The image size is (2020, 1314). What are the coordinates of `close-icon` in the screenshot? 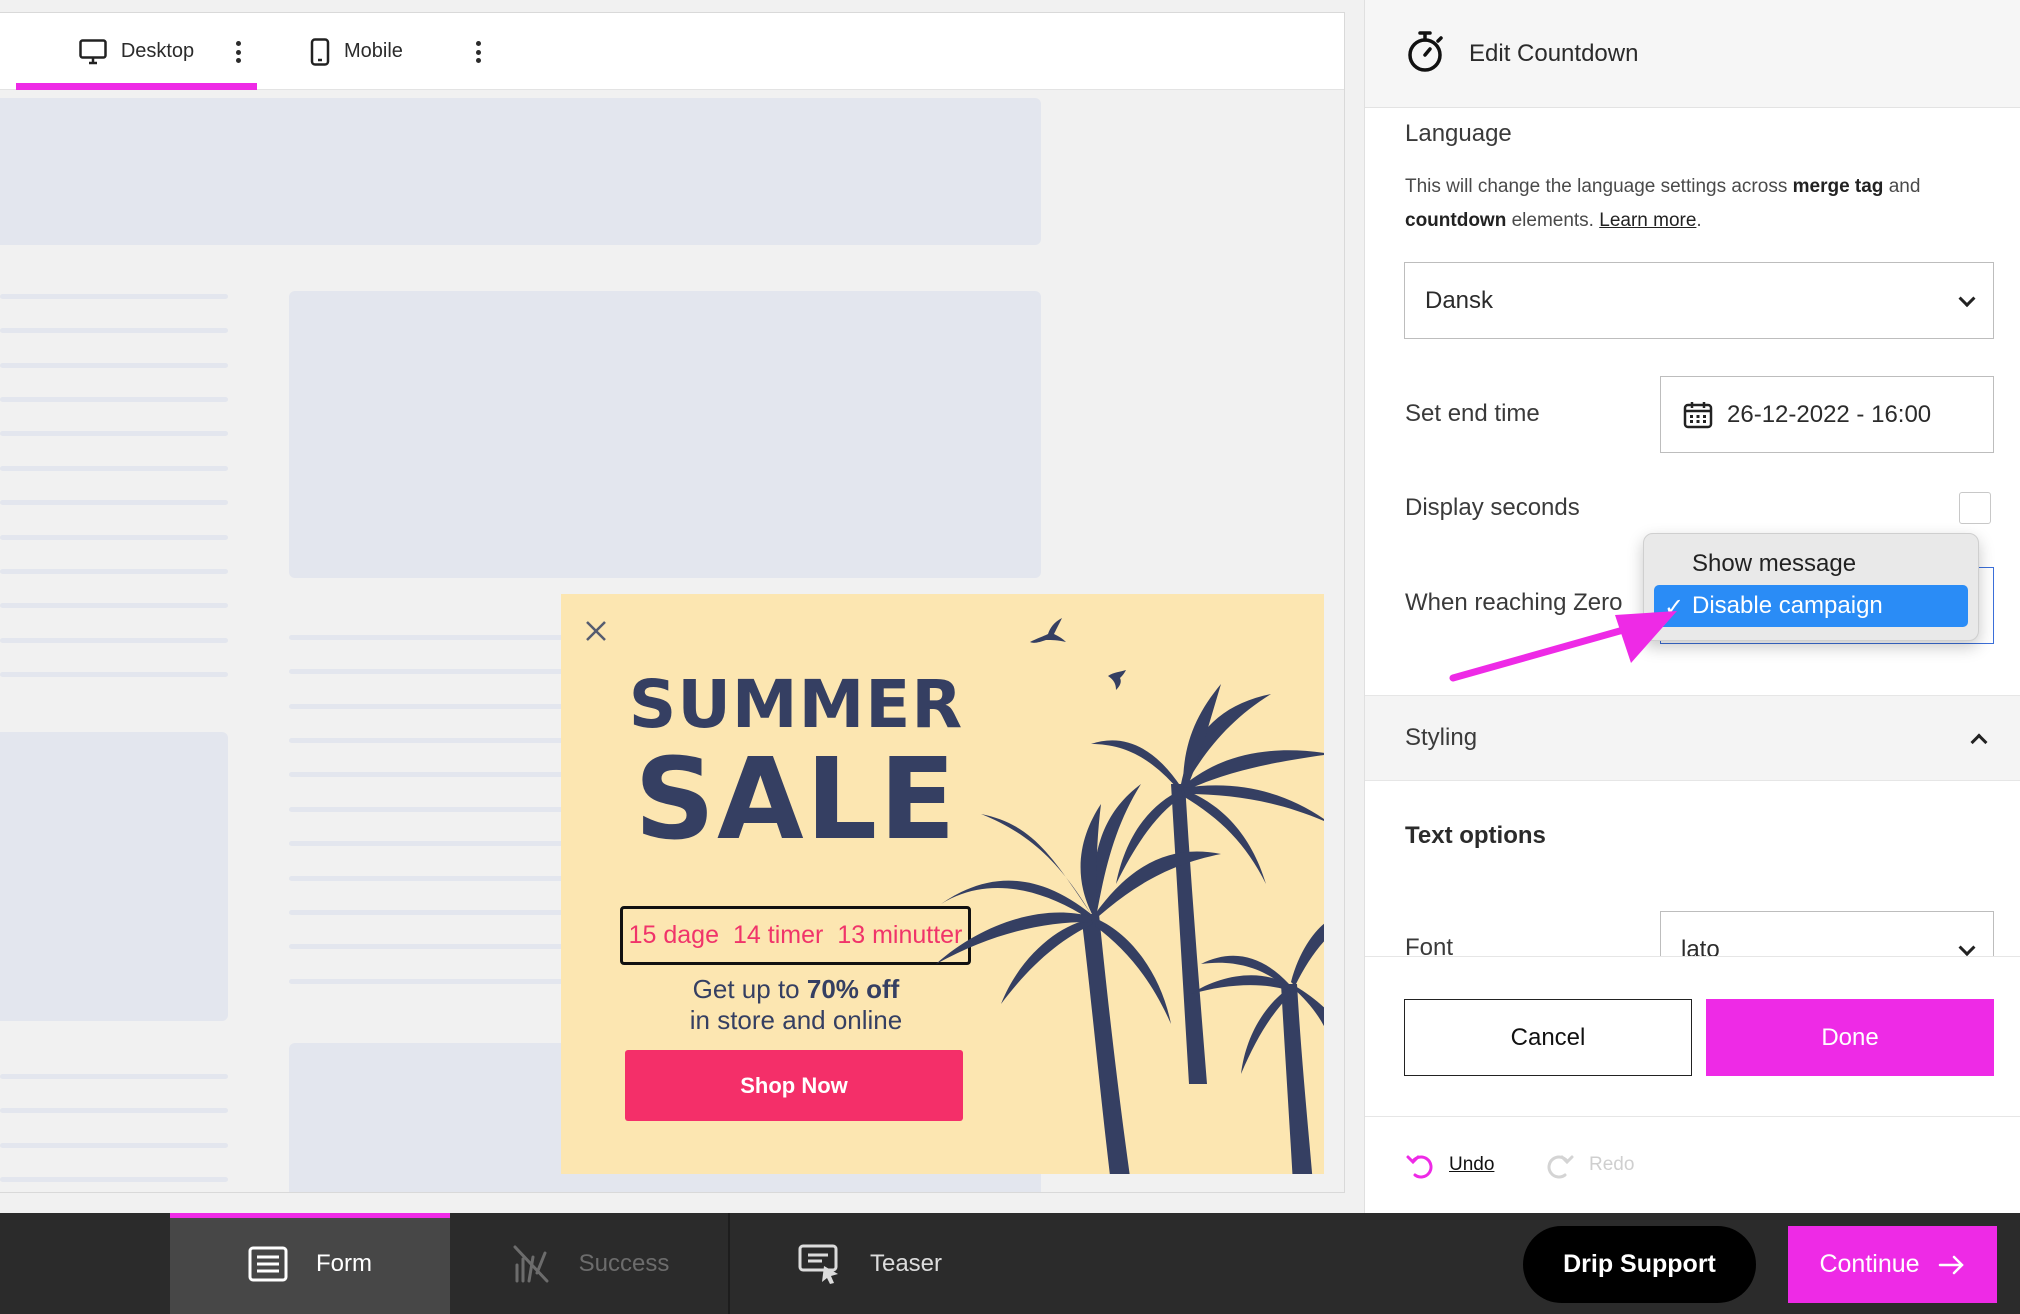 It's located at (596, 631).